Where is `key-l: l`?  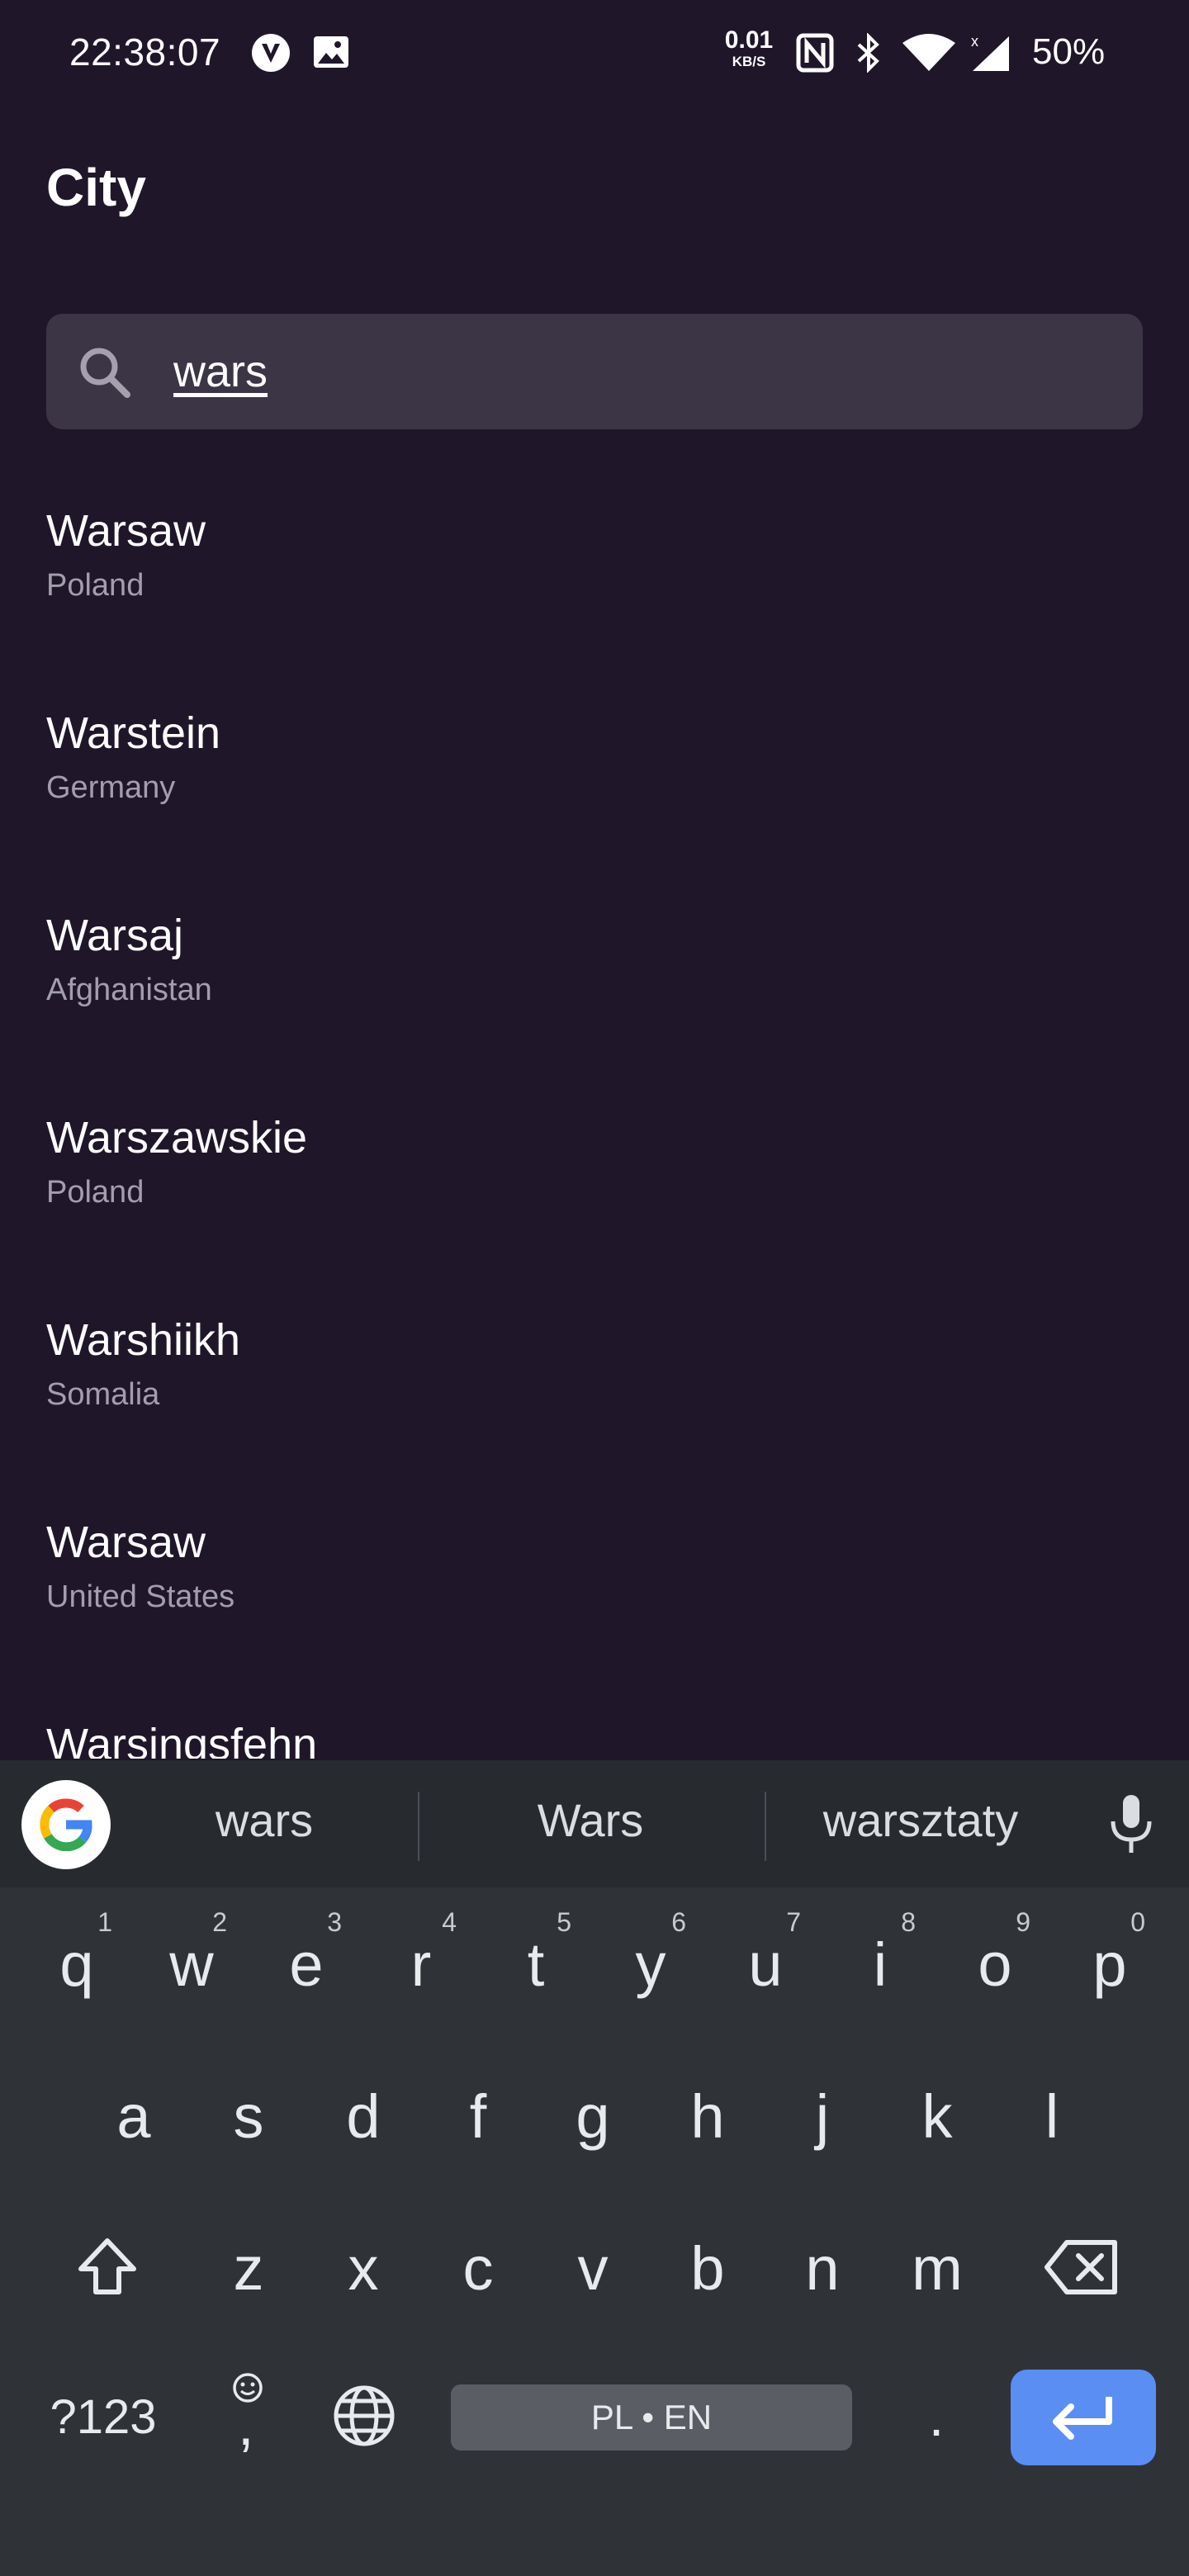
key-l: l is located at coordinates (1052, 2117).